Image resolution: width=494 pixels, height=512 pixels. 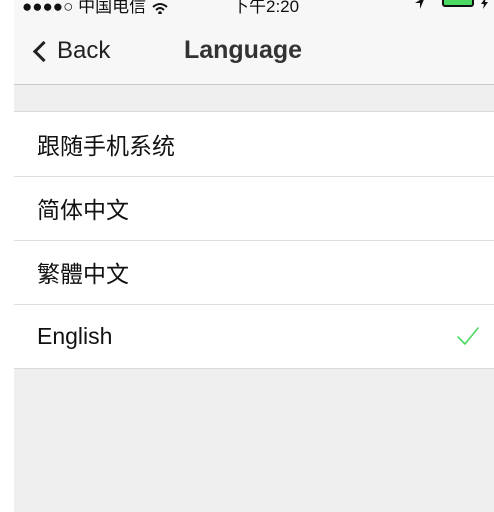 What do you see at coordinates (83, 274) in the screenshot?
I see `language-option-label: 繁體中文` at bounding box center [83, 274].